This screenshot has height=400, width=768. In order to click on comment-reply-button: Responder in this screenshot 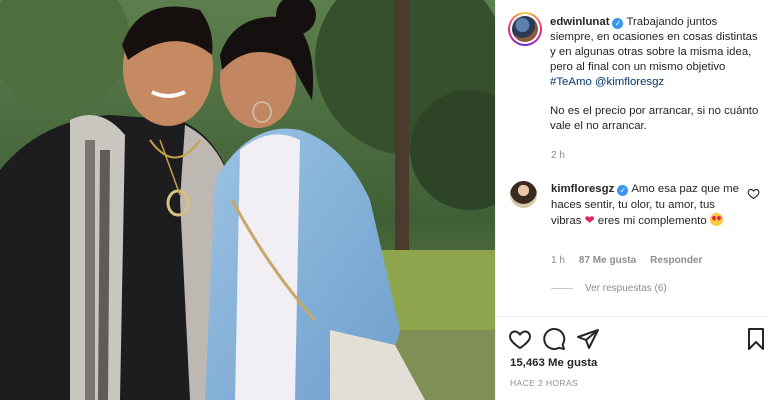, I will do `click(676, 260)`.